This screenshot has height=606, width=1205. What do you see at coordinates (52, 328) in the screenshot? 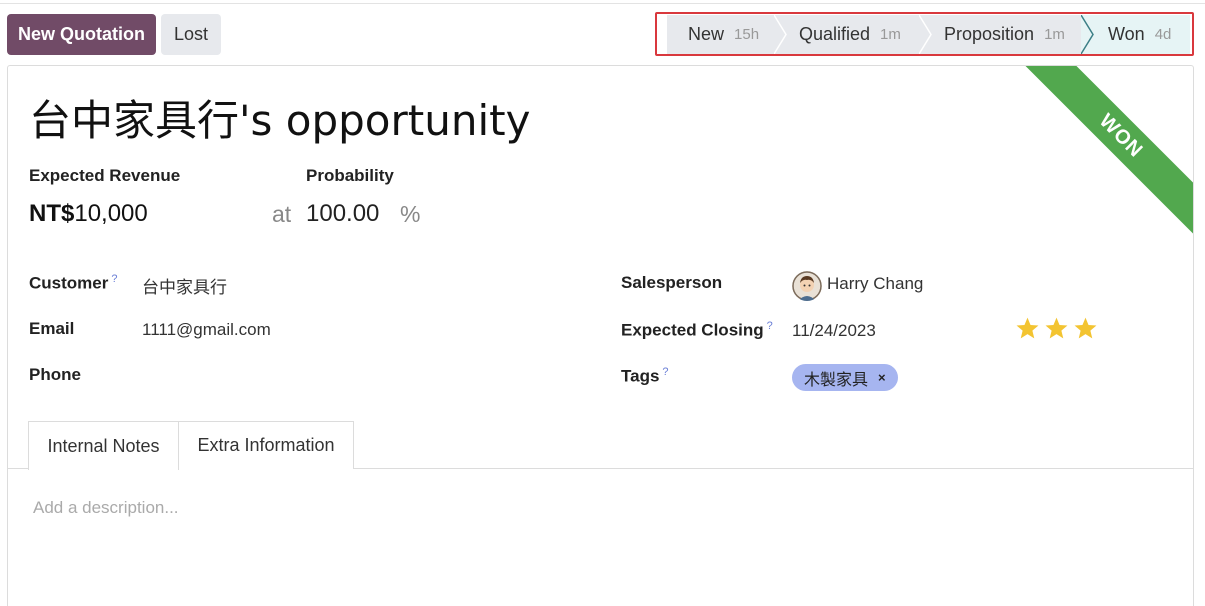
I see `email-label: Email` at bounding box center [52, 328].